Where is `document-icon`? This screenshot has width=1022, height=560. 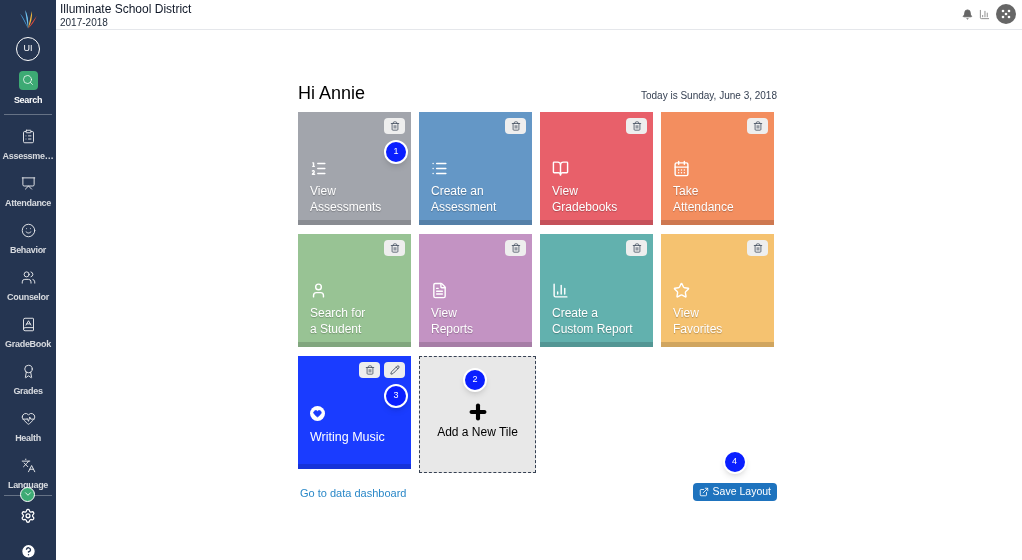 document-icon is located at coordinates (439, 290).